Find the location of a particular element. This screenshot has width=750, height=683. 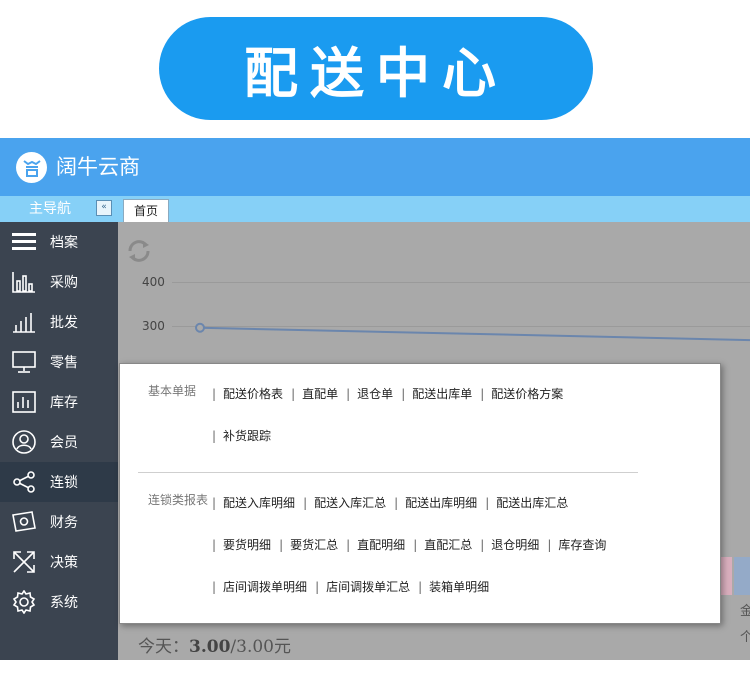

section-label-chain-reports: 连锁类报表 is located at coordinates (178, 500).